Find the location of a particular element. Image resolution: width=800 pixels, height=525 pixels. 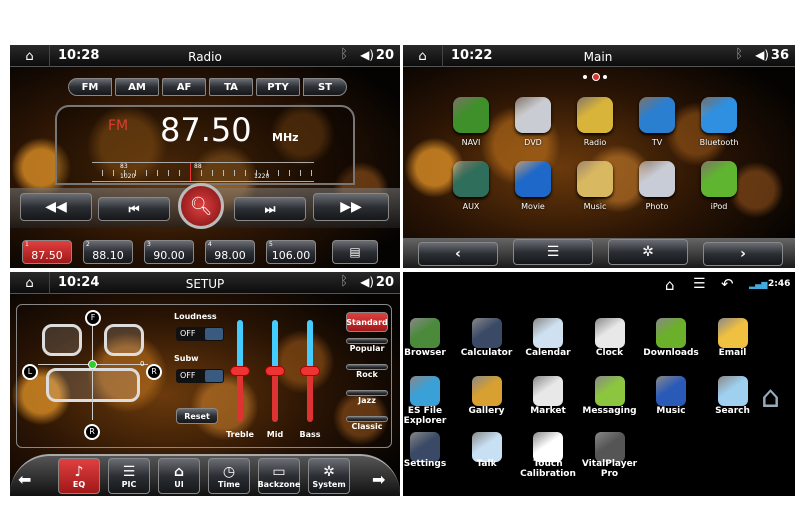

tab-backzone: ▭ Backzone is located at coordinates (279, 476).